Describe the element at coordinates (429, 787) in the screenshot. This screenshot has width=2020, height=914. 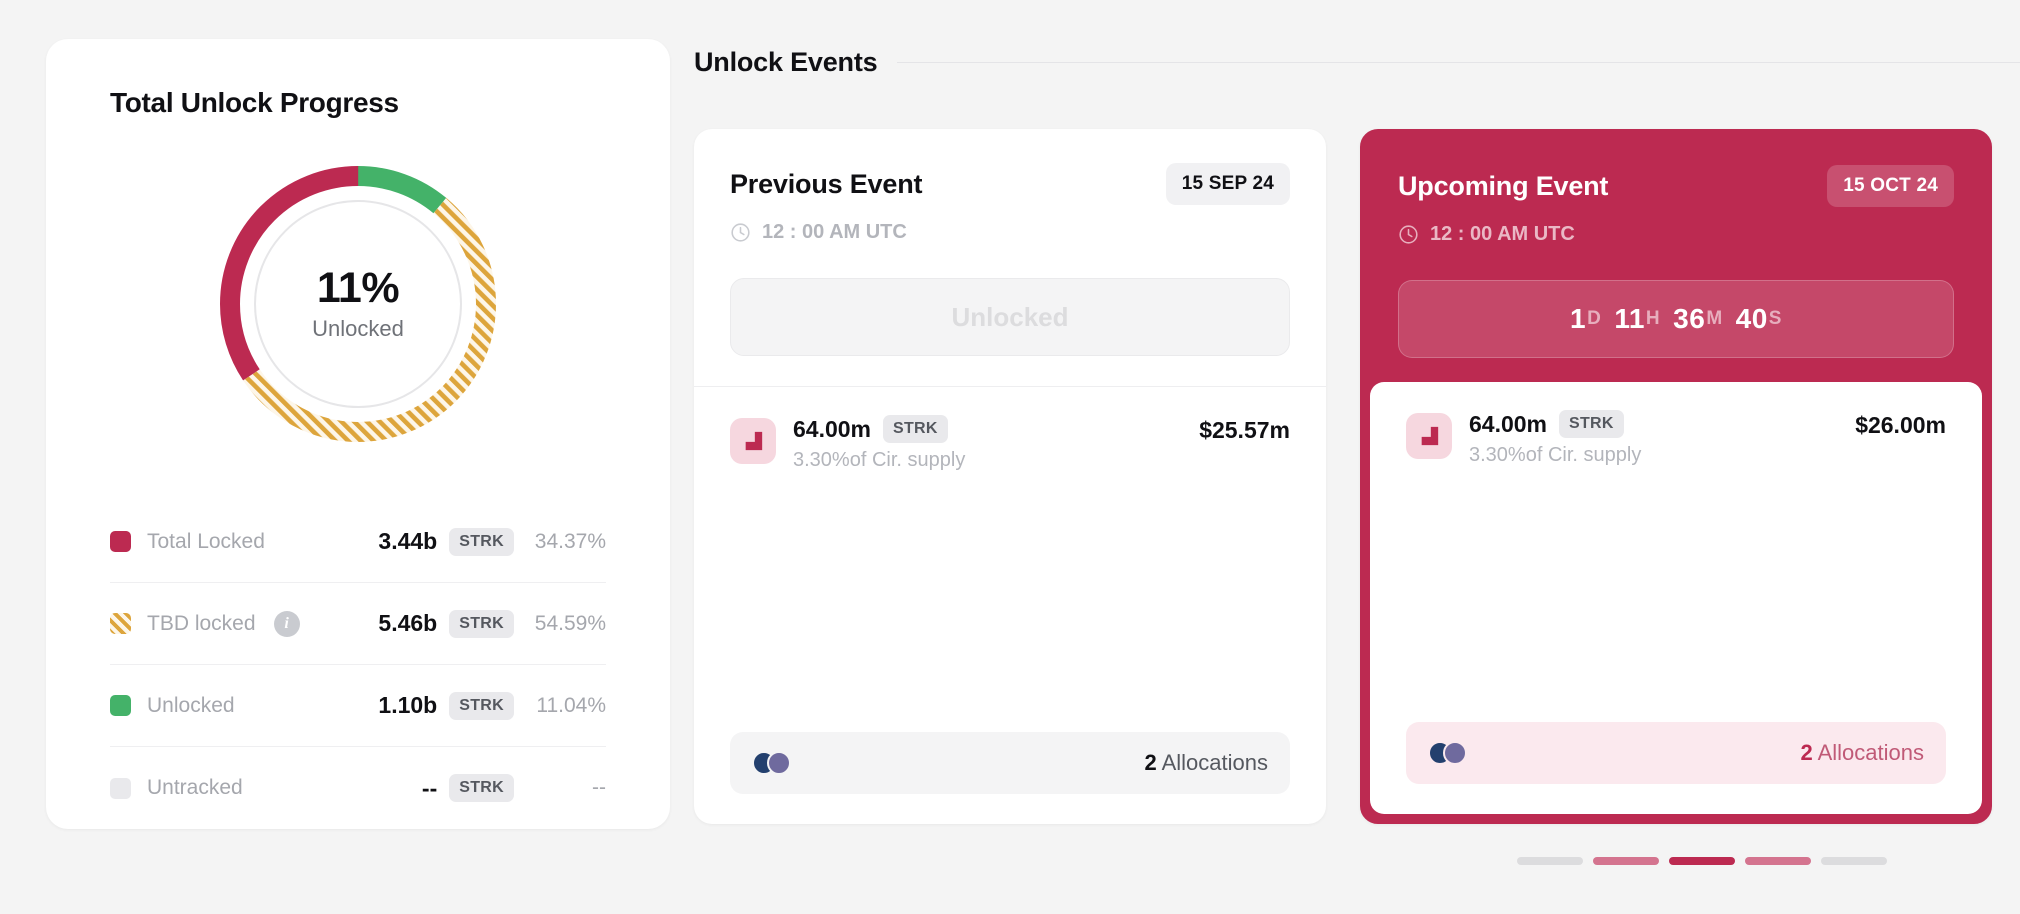
I see `legend-amount-untracked: --` at that location.